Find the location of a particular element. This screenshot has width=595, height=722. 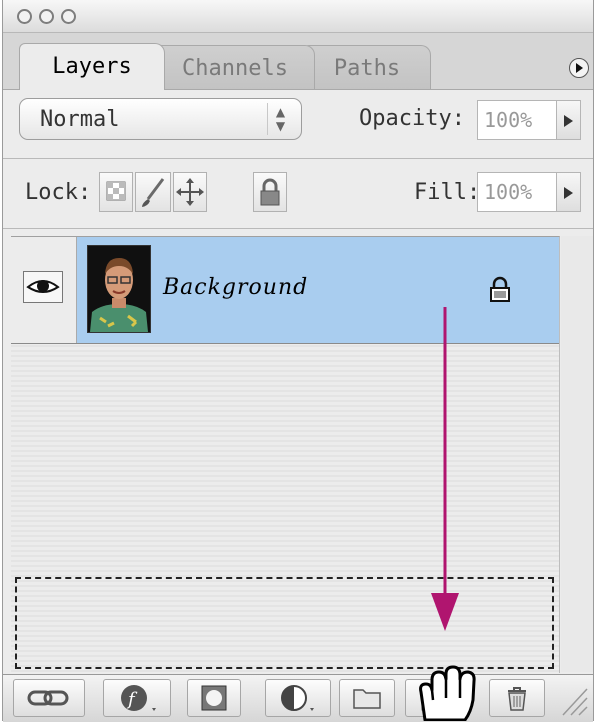

opacity-input: 100% is located at coordinates (517, 120).